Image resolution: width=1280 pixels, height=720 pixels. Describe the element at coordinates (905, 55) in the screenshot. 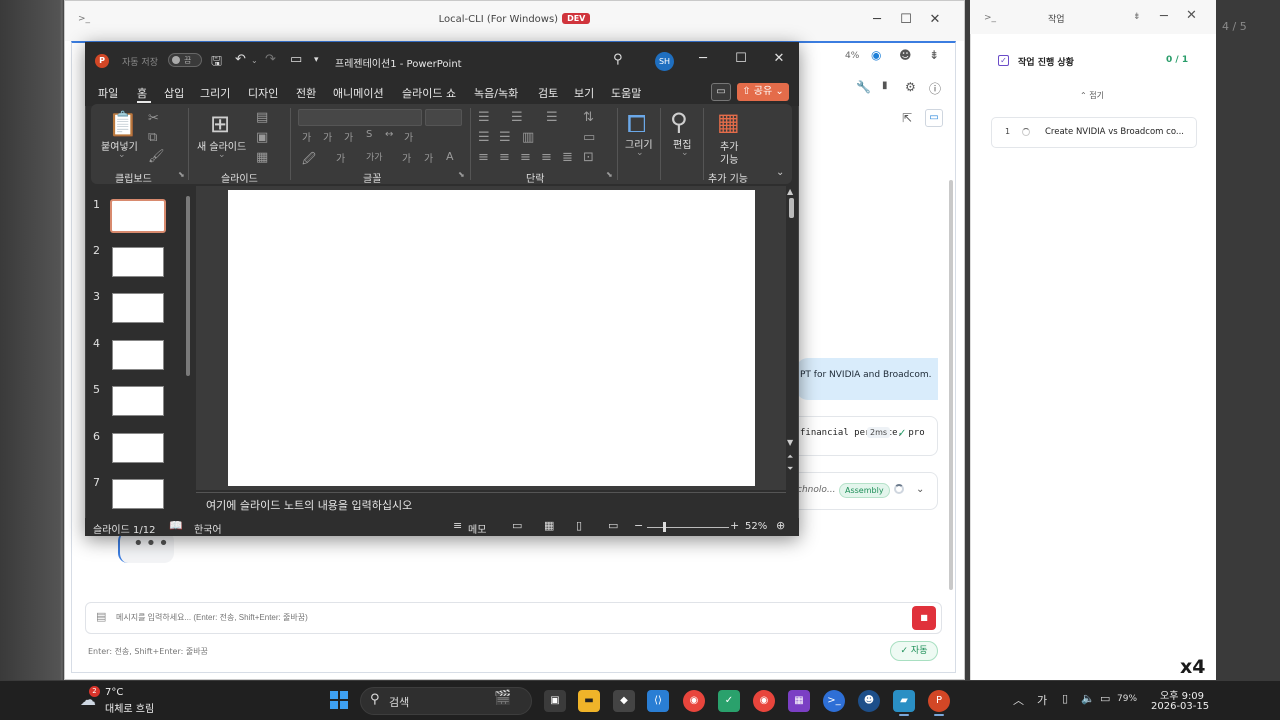

I see `robot-icon: ☻` at that location.